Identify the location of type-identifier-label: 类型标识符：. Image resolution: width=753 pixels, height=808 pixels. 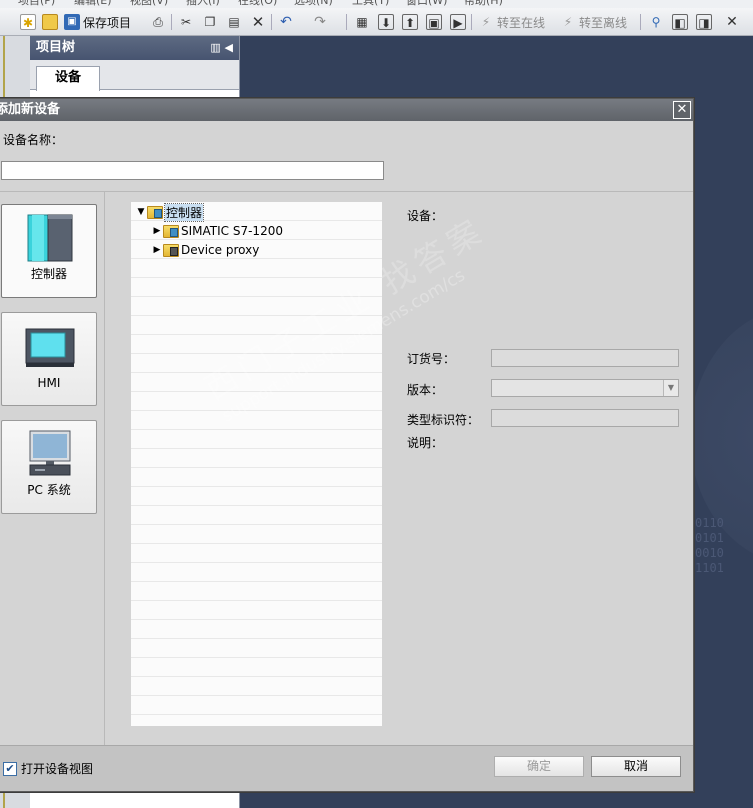
(443, 420).